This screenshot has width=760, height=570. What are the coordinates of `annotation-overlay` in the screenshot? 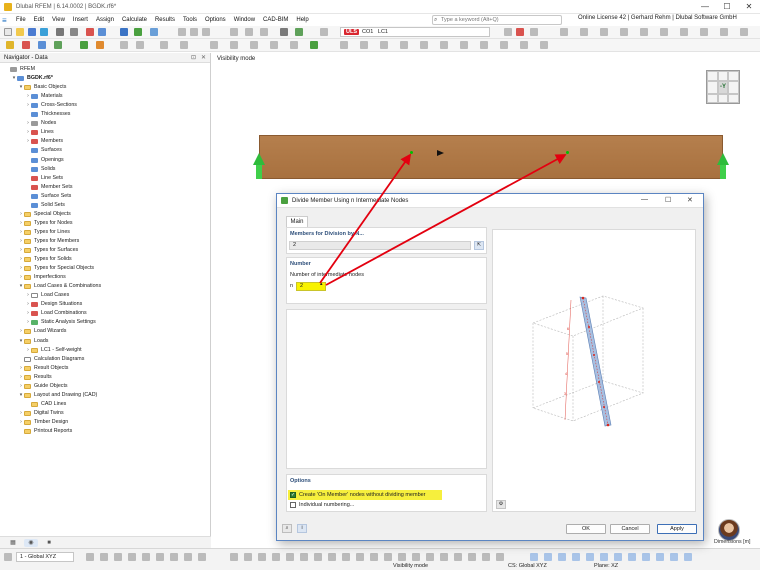 It's located at (443, 219).